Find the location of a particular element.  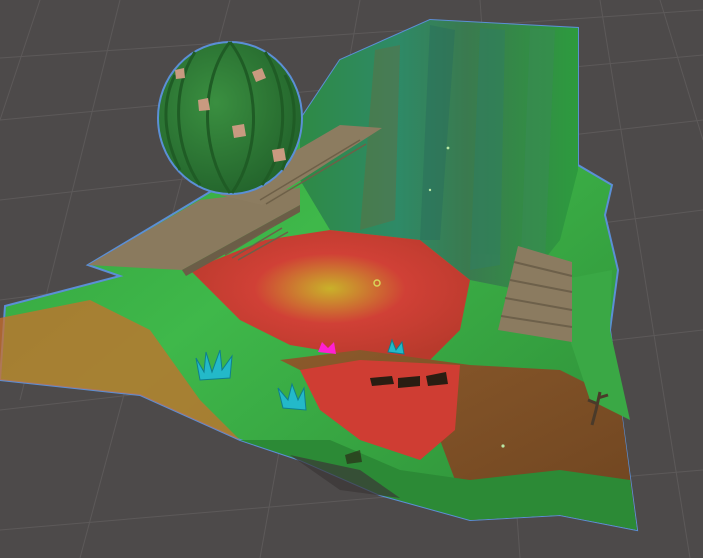

cactus-ball is located at coordinates (230, 118).